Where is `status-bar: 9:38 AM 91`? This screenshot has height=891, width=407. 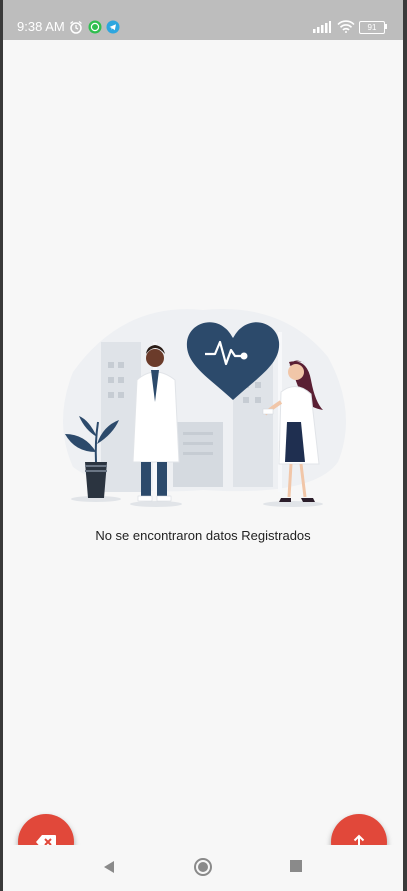 status-bar: 9:38 AM 91 is located at coordinates (203, 20).